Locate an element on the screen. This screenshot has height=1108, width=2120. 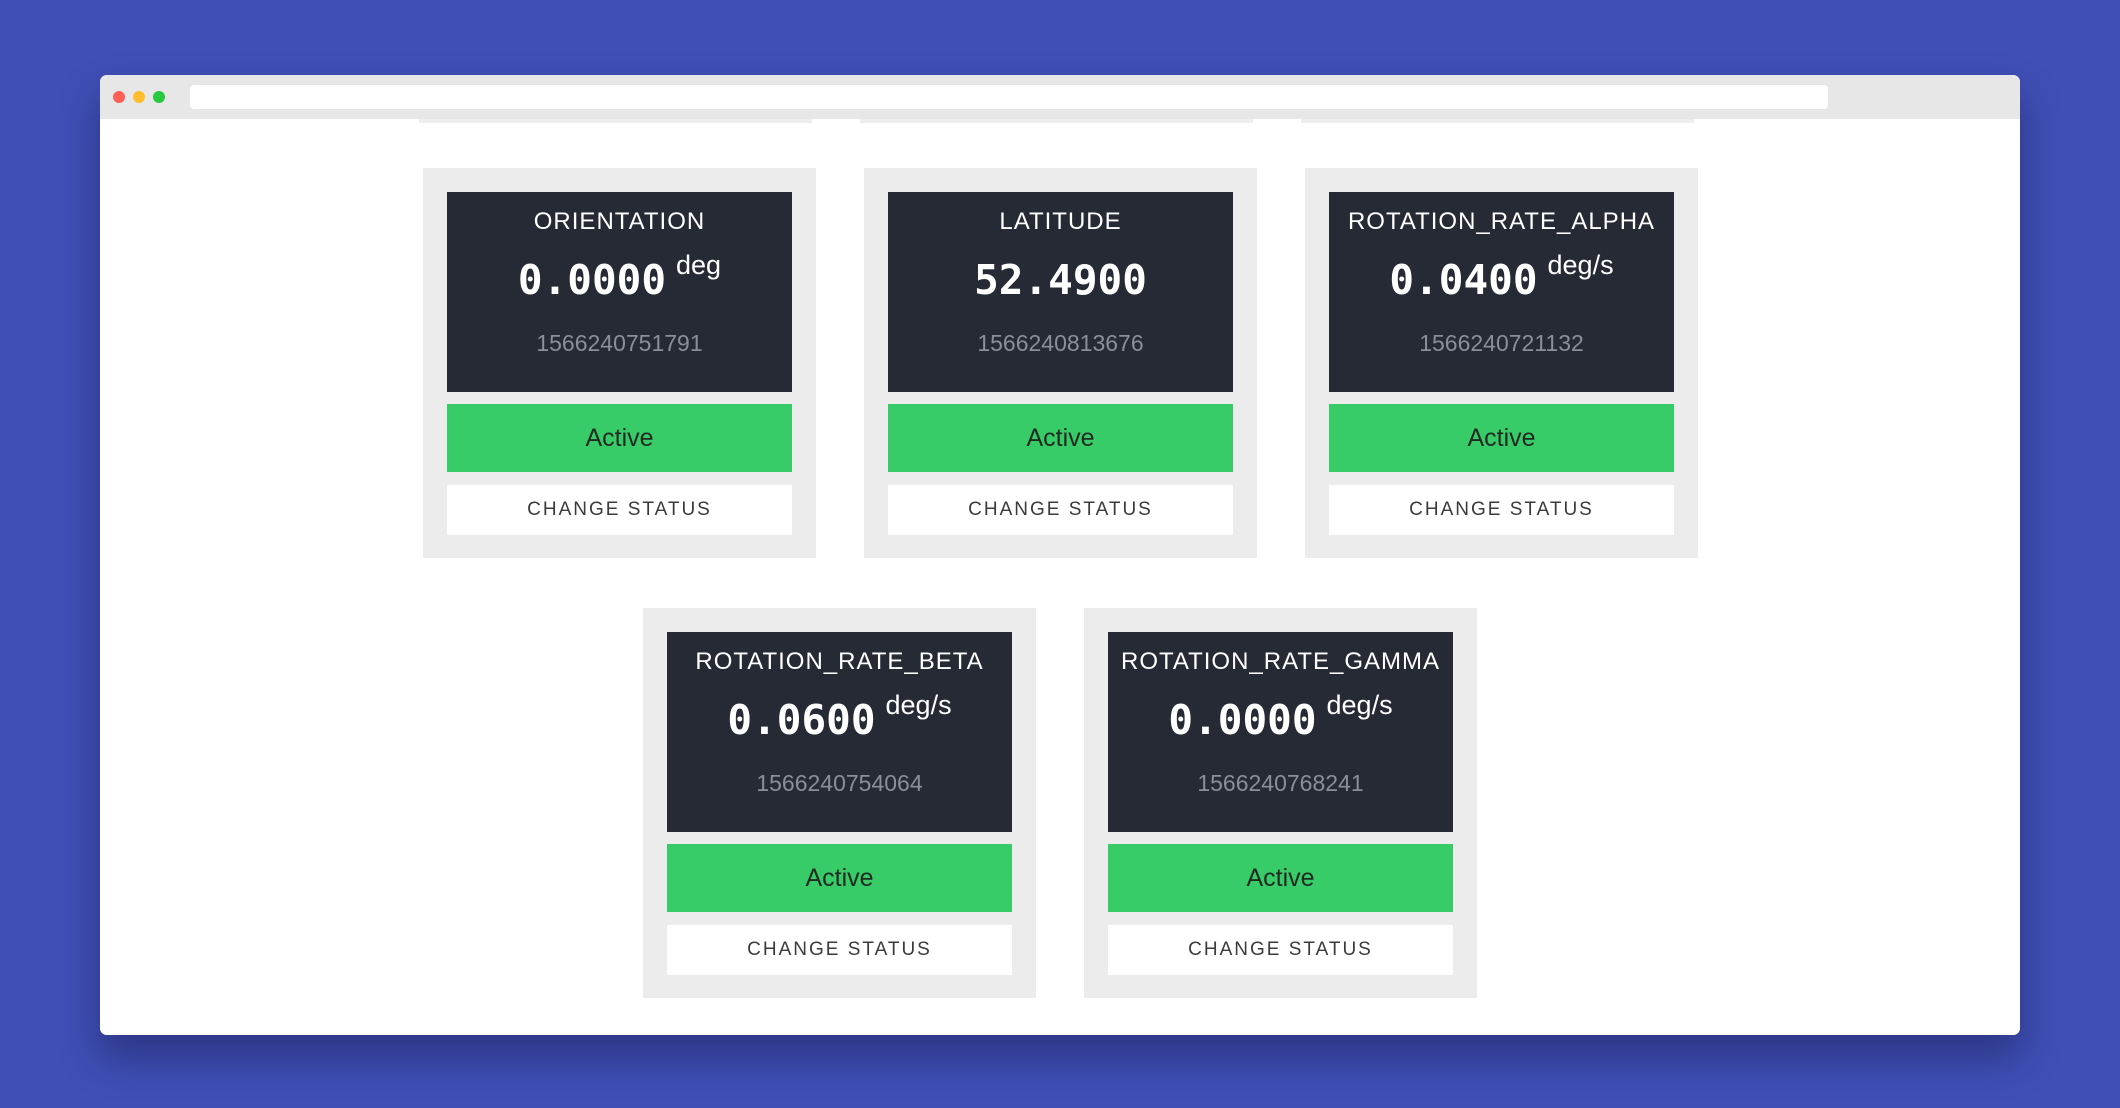
sensor-value-line: 0.0000 deg/s is located at coordinates (1280, 717).